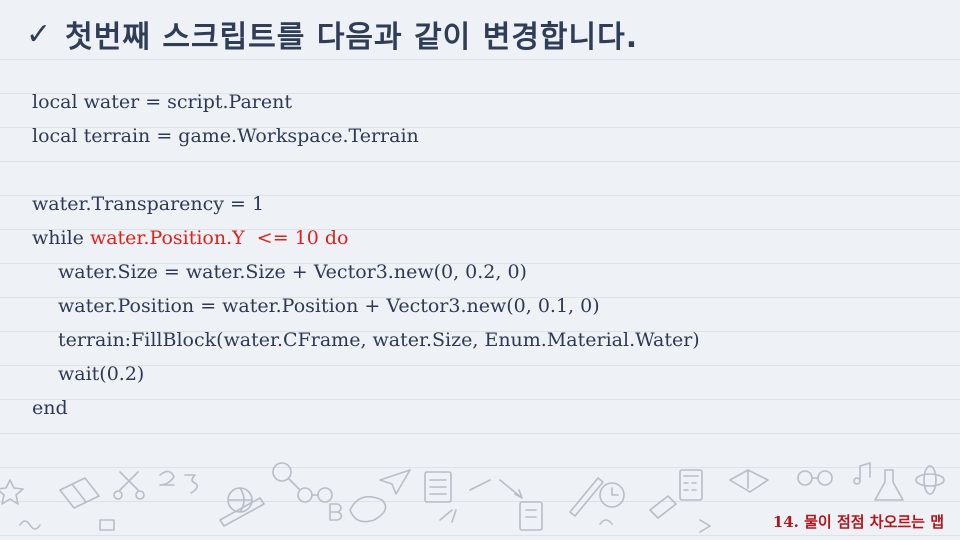  Describe the element at coordinates (79, 493) in the screenshot. I see `book-doodle` at that location.